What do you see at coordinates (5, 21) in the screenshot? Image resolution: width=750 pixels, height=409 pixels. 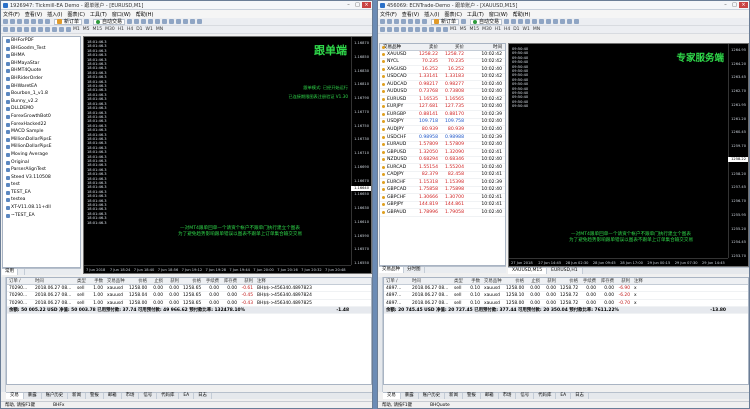 I see `new-chart-icon` at bounding box center [5, 21].